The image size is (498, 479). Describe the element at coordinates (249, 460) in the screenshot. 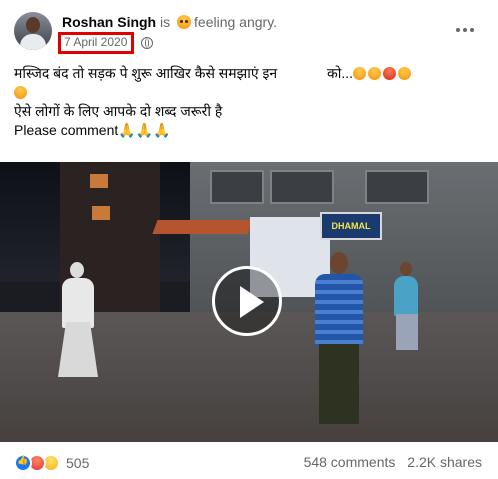

I see `post-footer: 505 548 comments 2.2K shares` at that location.